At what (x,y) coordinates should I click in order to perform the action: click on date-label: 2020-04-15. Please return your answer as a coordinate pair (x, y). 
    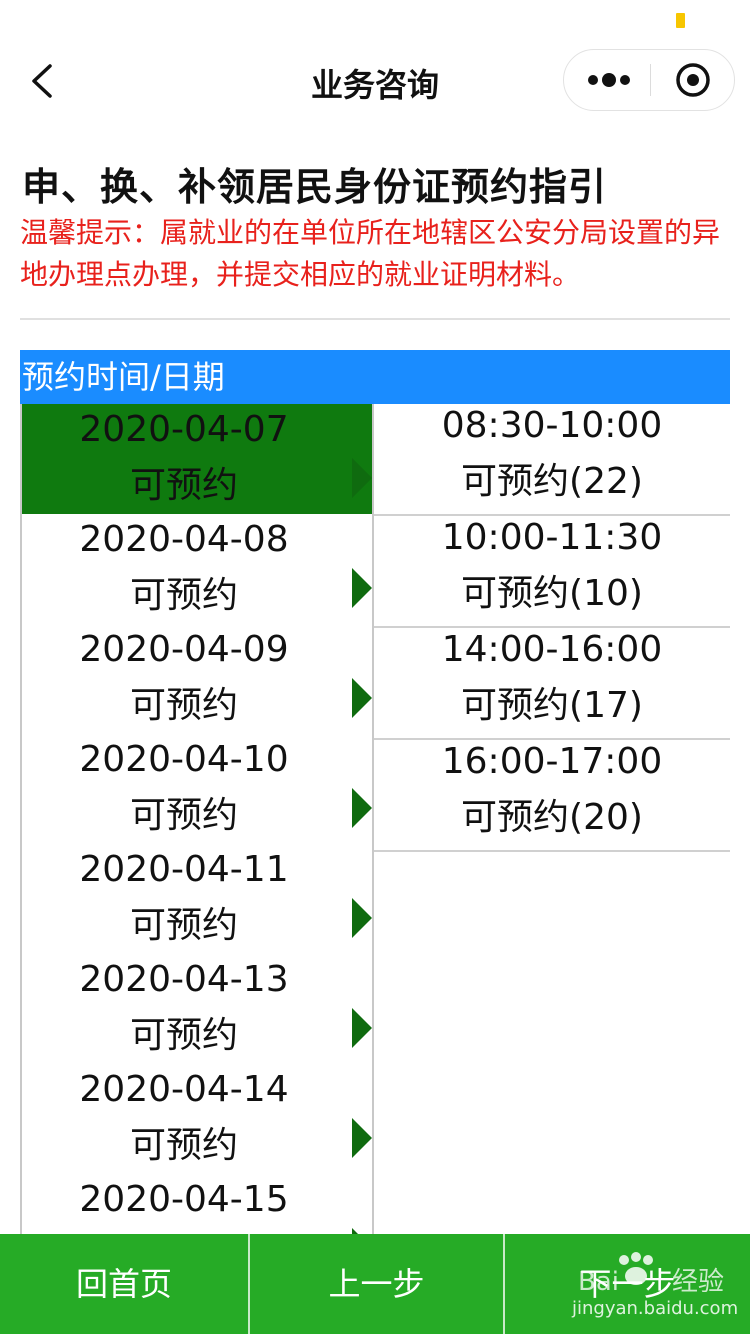
    Looking at the image, I should click on (184, 1199).